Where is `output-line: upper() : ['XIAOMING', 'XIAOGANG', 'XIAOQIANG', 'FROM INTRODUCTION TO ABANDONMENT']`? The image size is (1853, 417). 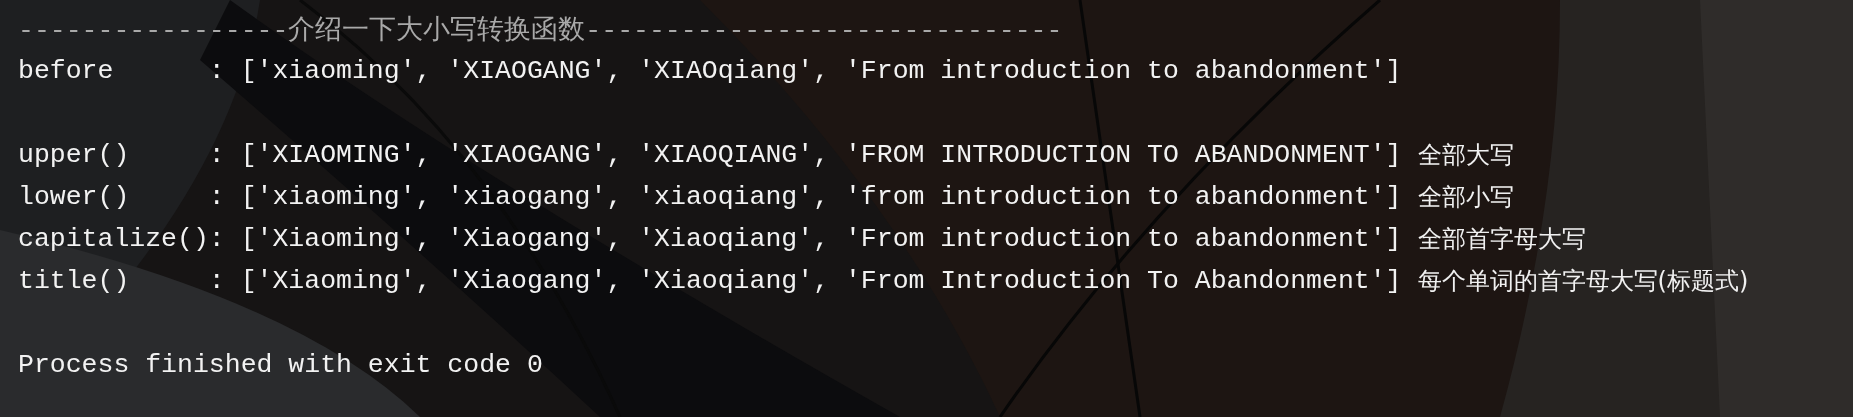
output-line: upper() : ['XIAOMING', 'XIAOGANG', 'XIAOQIANG', 'FROM INTRODUCTION TO ABANDONMENT'] is located at coordinates (710, 155).